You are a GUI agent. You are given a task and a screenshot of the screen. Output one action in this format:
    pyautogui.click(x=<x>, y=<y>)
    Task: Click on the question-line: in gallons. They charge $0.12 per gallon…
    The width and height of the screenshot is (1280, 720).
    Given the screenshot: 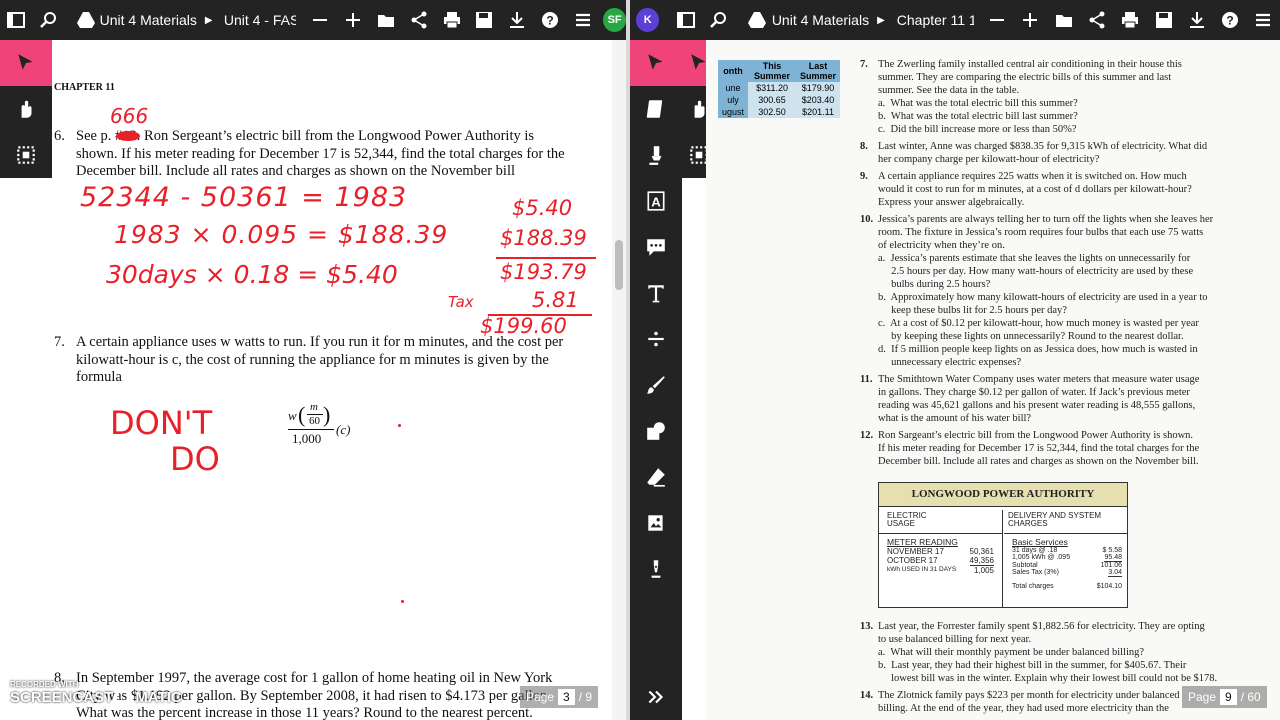 What is the action you would take?
    pyautogui.click(x=1034, y=392)
    